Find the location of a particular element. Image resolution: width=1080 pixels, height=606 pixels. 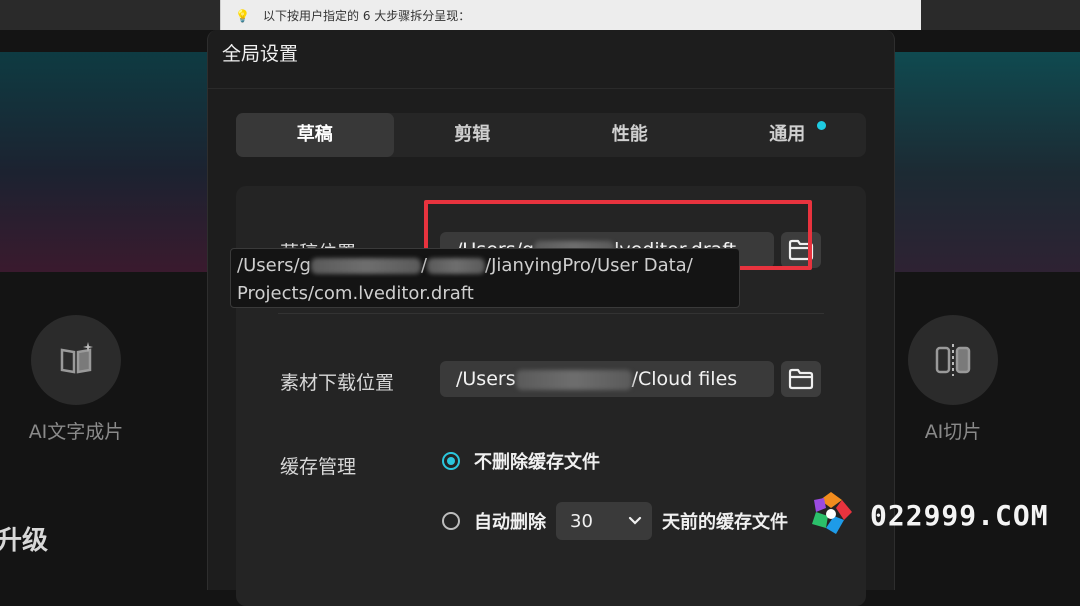

watermark: 022999.COM is located at coordinates (927, 515).